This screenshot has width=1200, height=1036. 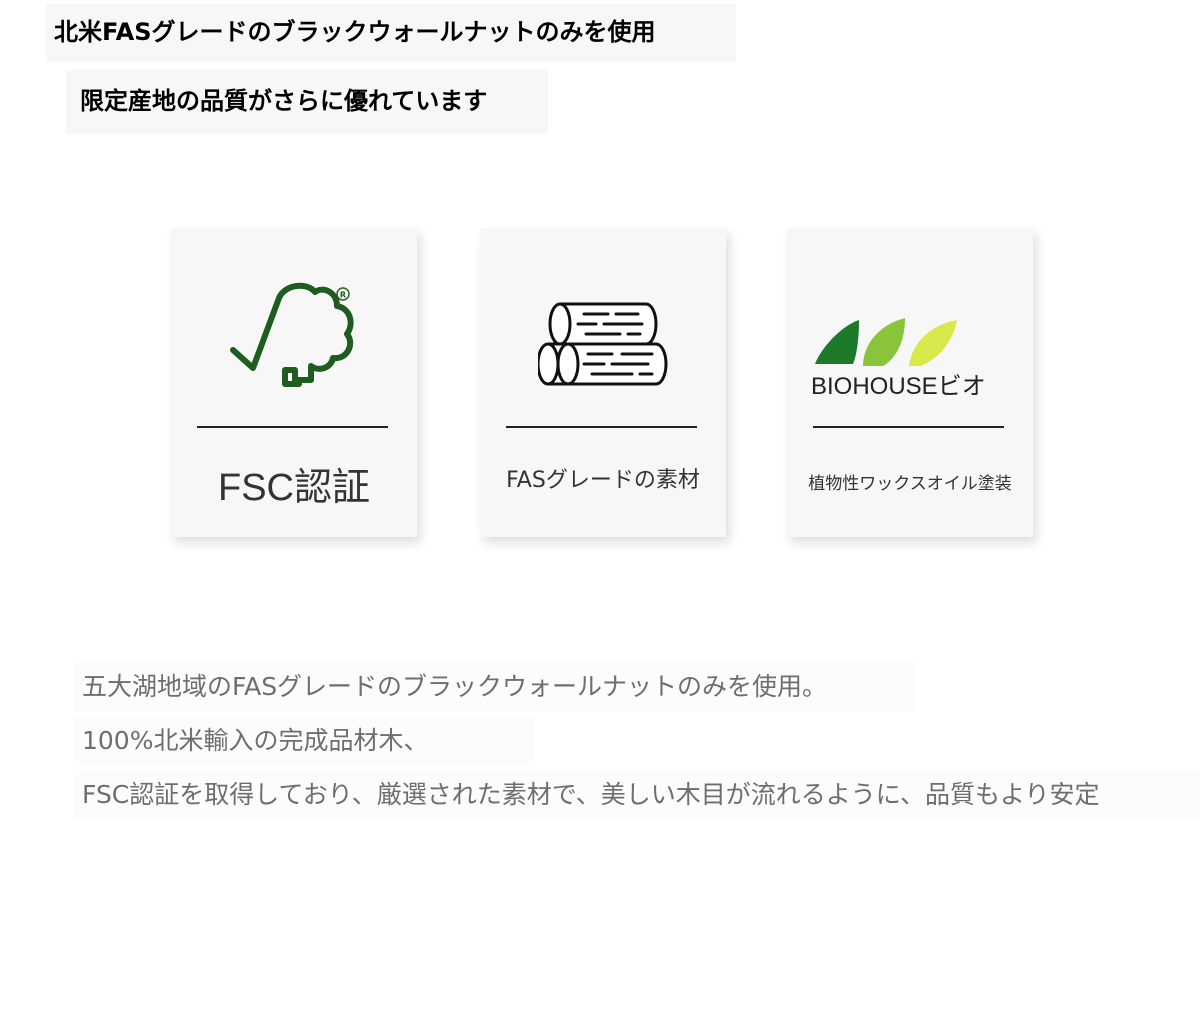 I want to click on svg-text: R, so click(x=343, y=295).